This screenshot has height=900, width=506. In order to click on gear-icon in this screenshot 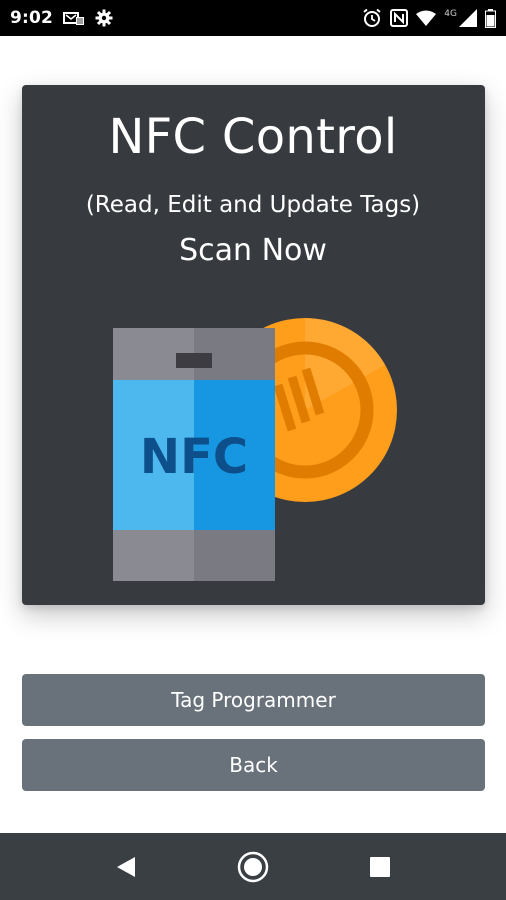, I will do `click(104, 18)`.